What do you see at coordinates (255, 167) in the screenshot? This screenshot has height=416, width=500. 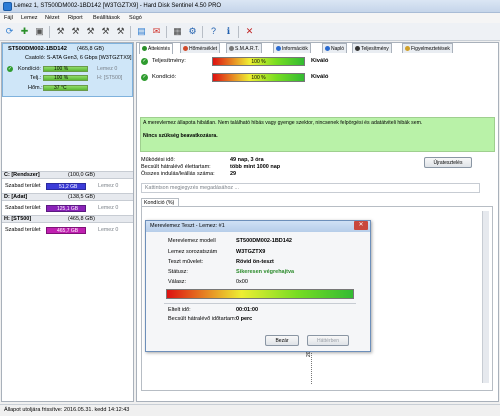 I see `remaining-life-value: több mint 1000 nap` at bounding box center [255, 167].